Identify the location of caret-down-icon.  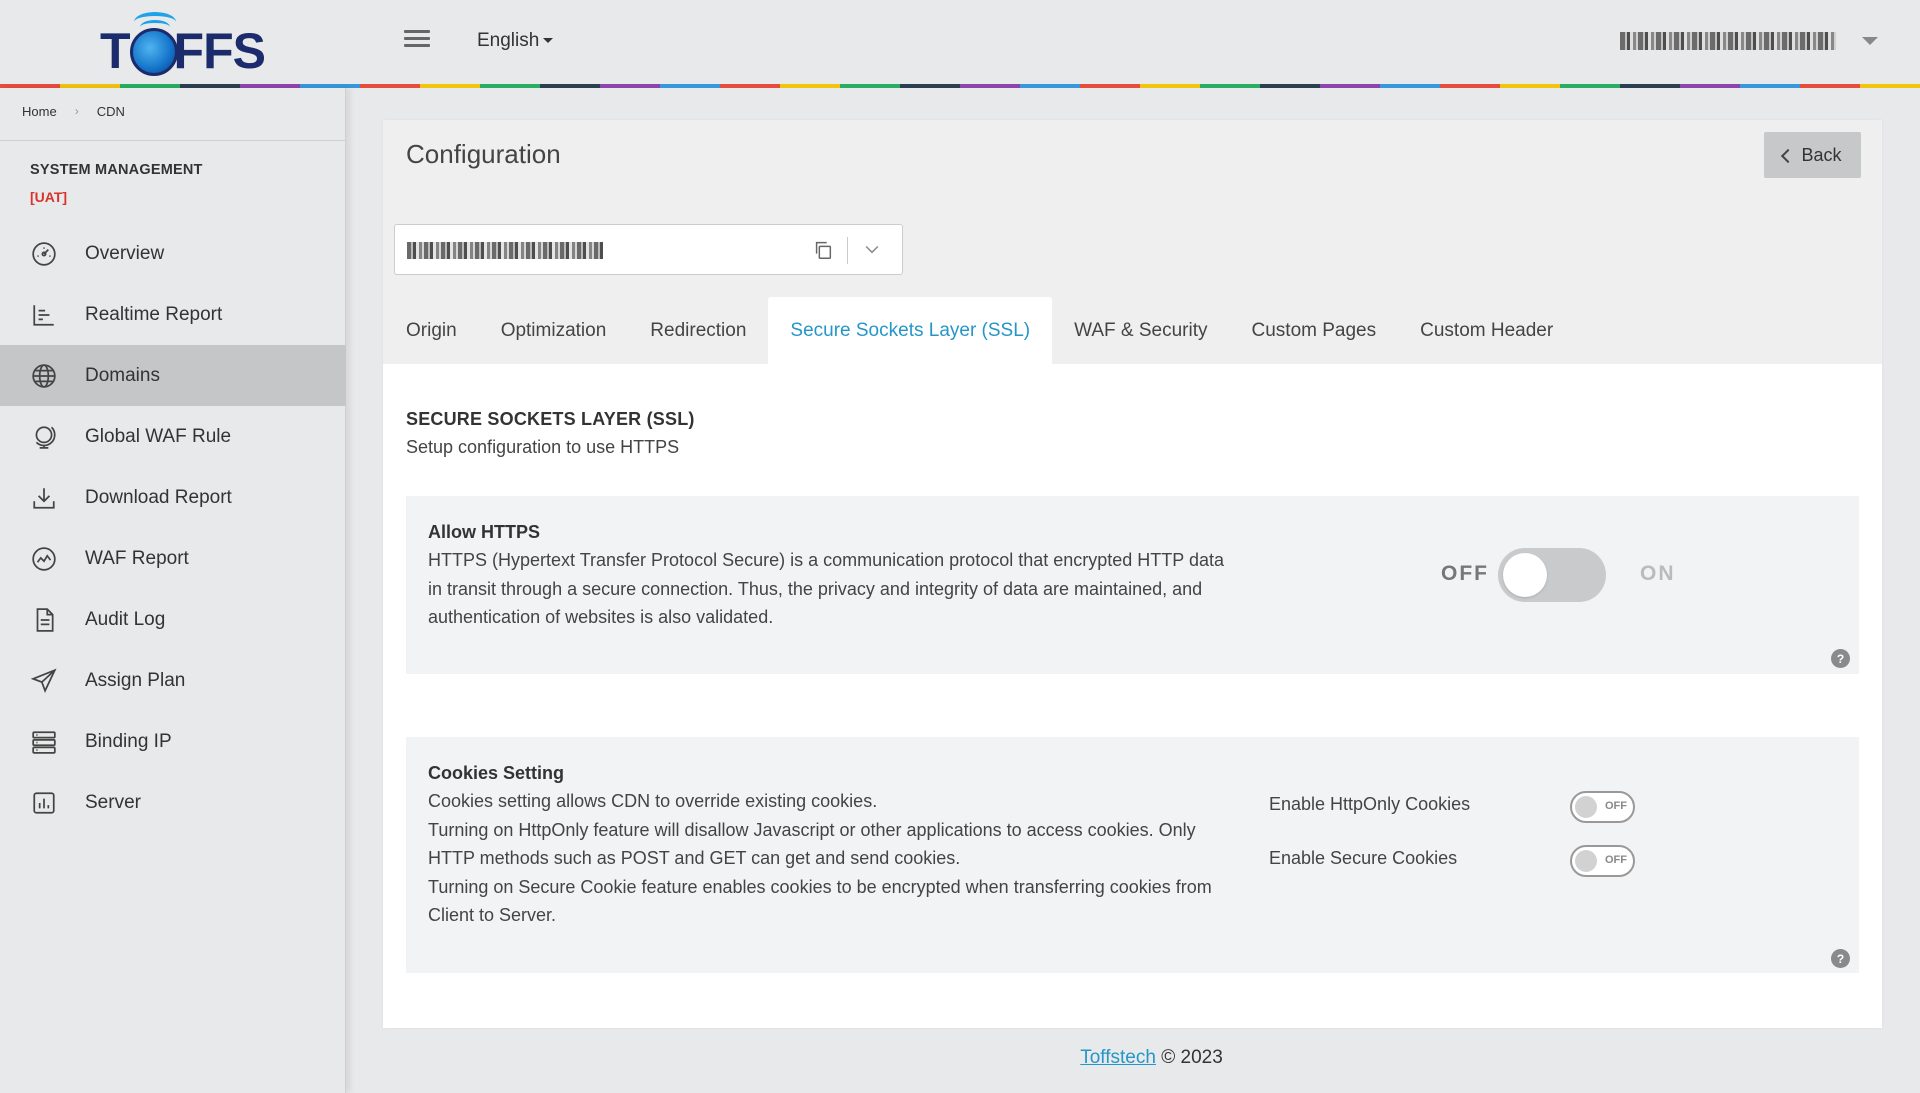
(548, 41).